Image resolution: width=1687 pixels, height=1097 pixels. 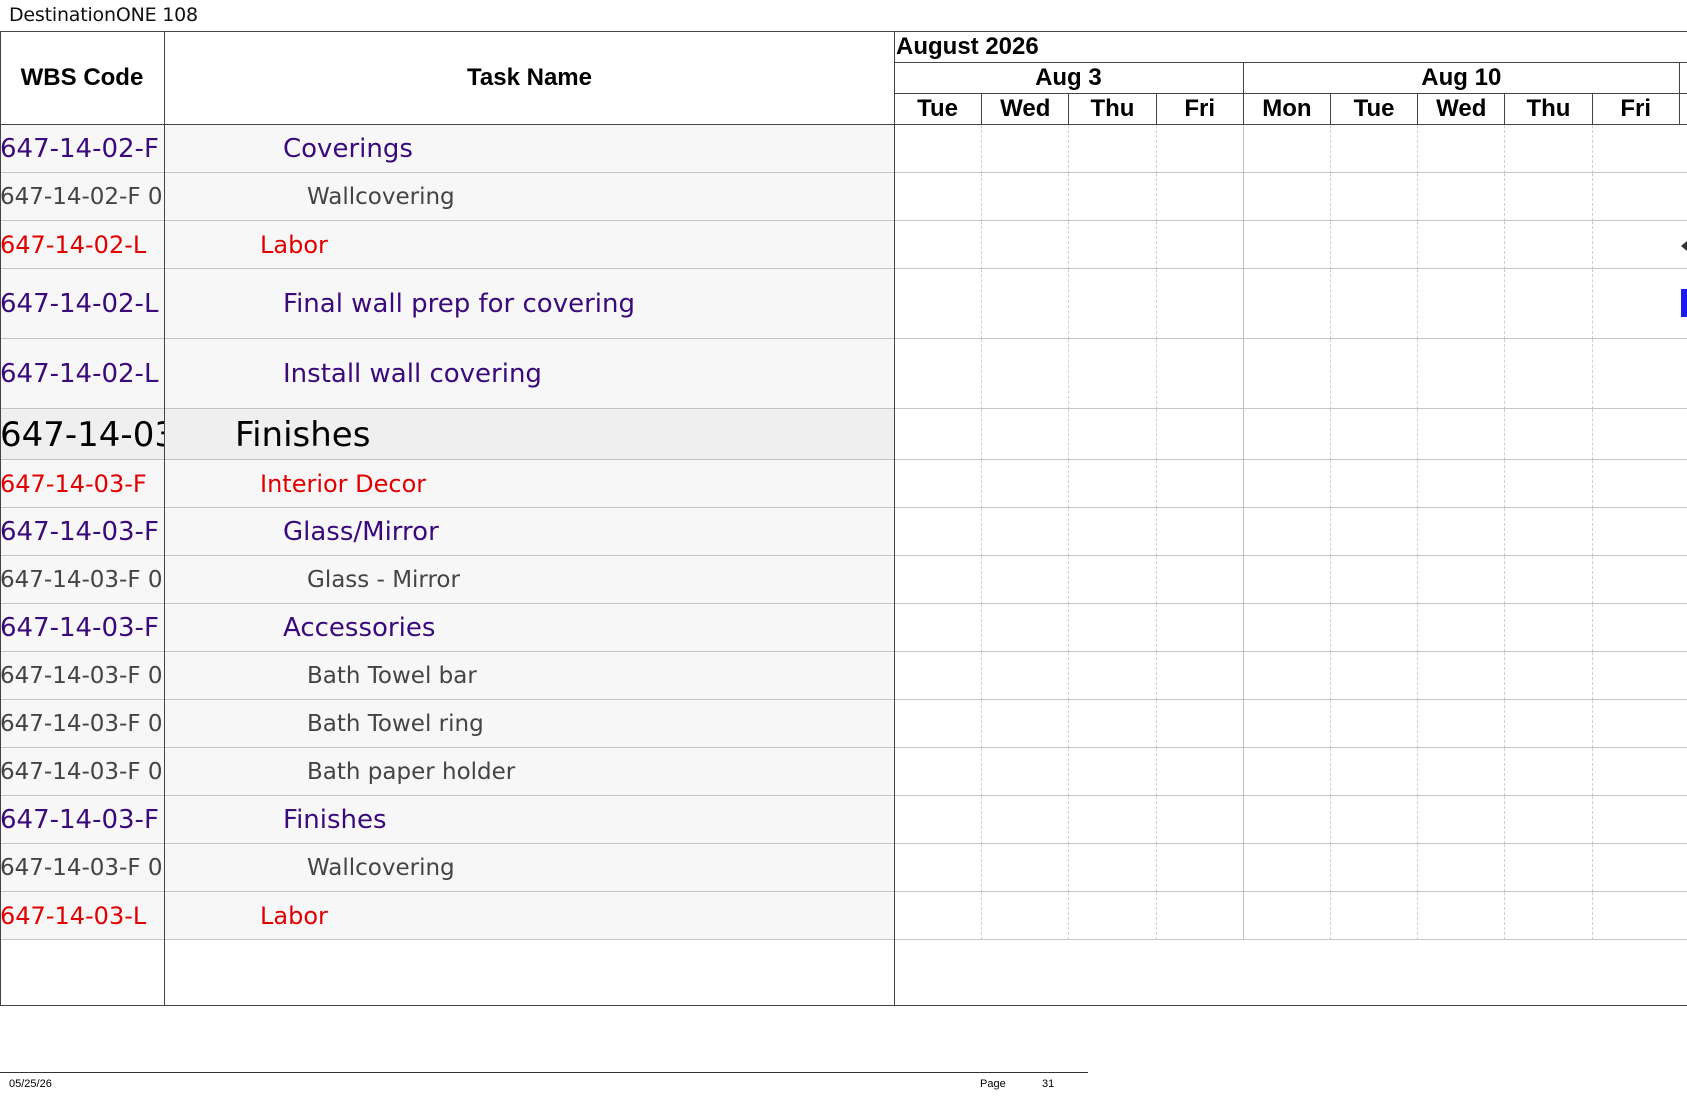 I want to click on wbs-column-header: WBS Code, so click(x=82, y=77).